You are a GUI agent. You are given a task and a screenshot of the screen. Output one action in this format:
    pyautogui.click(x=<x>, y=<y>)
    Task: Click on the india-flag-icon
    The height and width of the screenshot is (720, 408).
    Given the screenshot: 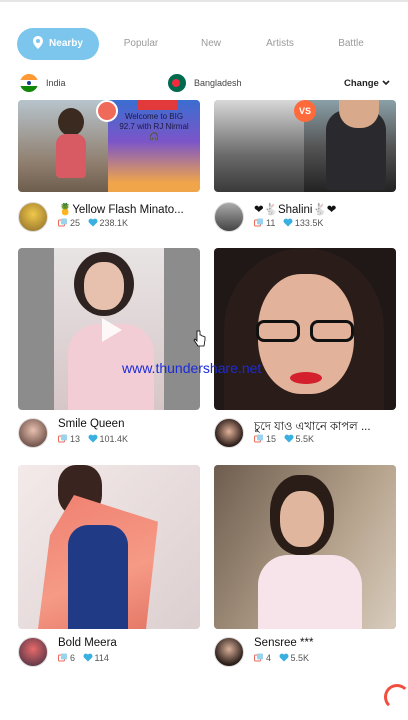 What is the action you would take?
    pyautogui.click(x=29, y=83)
    